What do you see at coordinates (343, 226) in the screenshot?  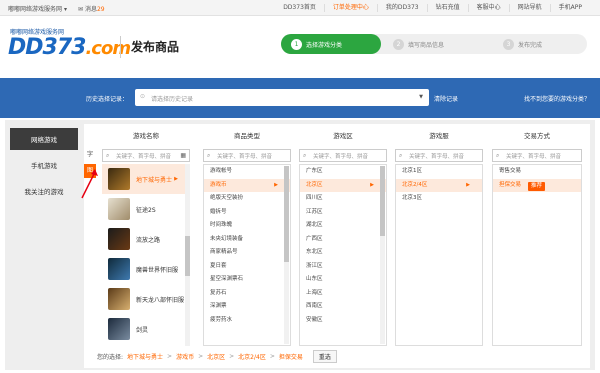 I see `zone-item: 湖北区` at bounding box center [343, 226].